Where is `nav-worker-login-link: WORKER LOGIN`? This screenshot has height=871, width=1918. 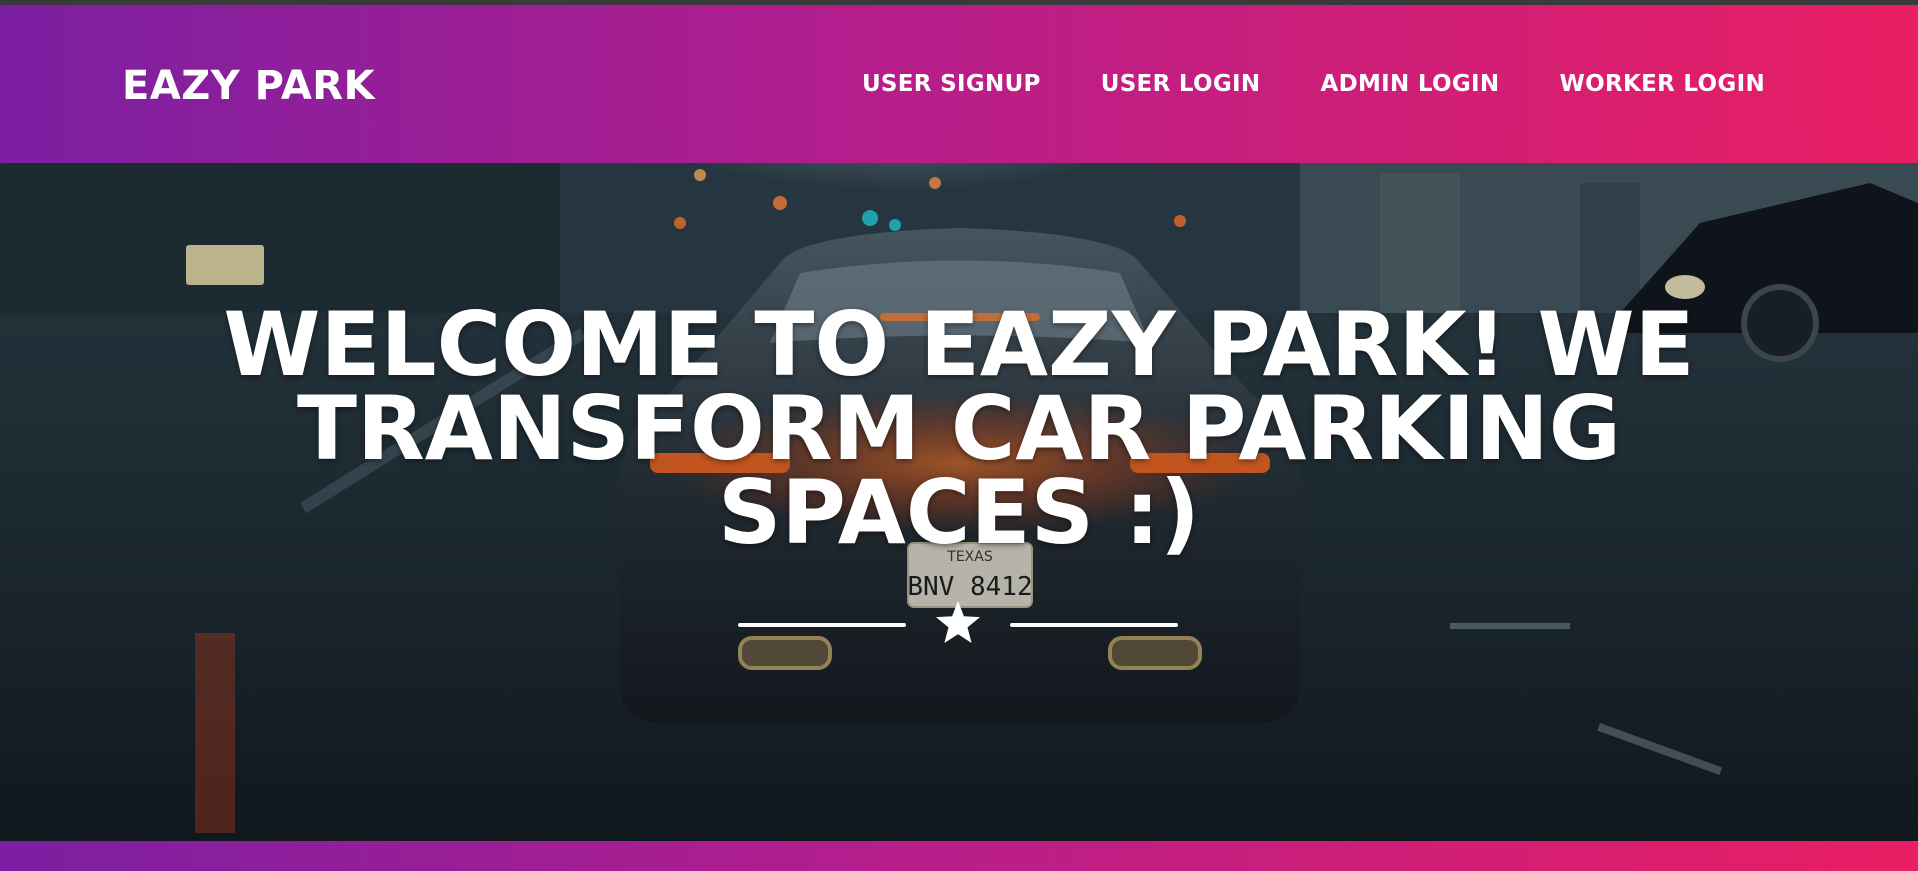 nav-worker-login-link: WORKER LOGIN is located at coordinates (1662, 84).